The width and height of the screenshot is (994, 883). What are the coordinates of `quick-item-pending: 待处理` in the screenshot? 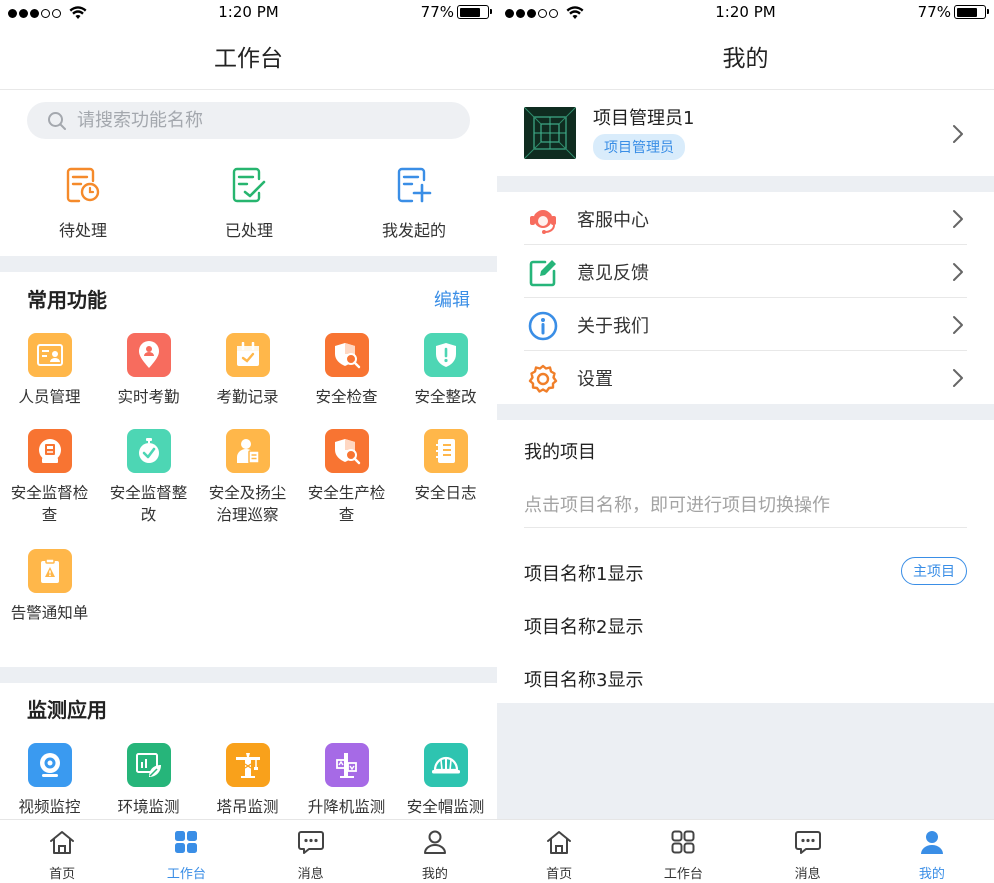 It's located at (83, 203).